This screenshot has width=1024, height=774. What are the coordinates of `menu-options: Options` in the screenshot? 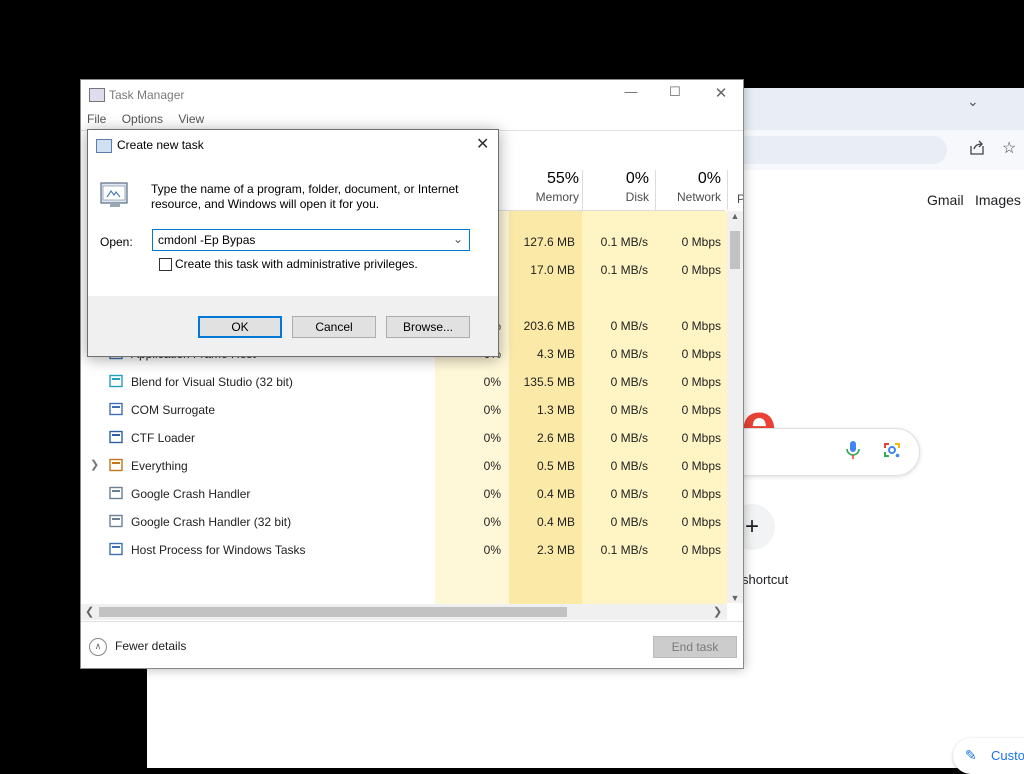 It's located at (142, 119).